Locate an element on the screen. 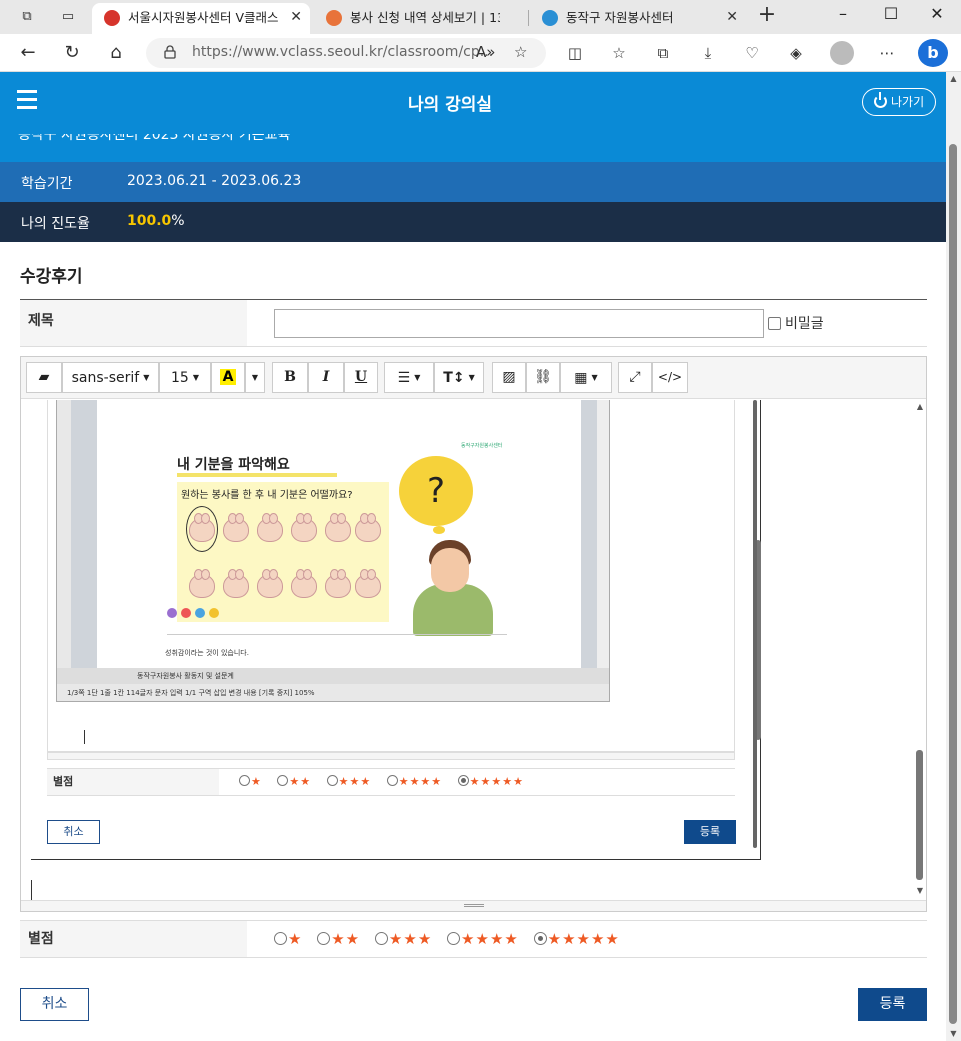  performance-icon: ♡ is located at coordinates (752, 53).